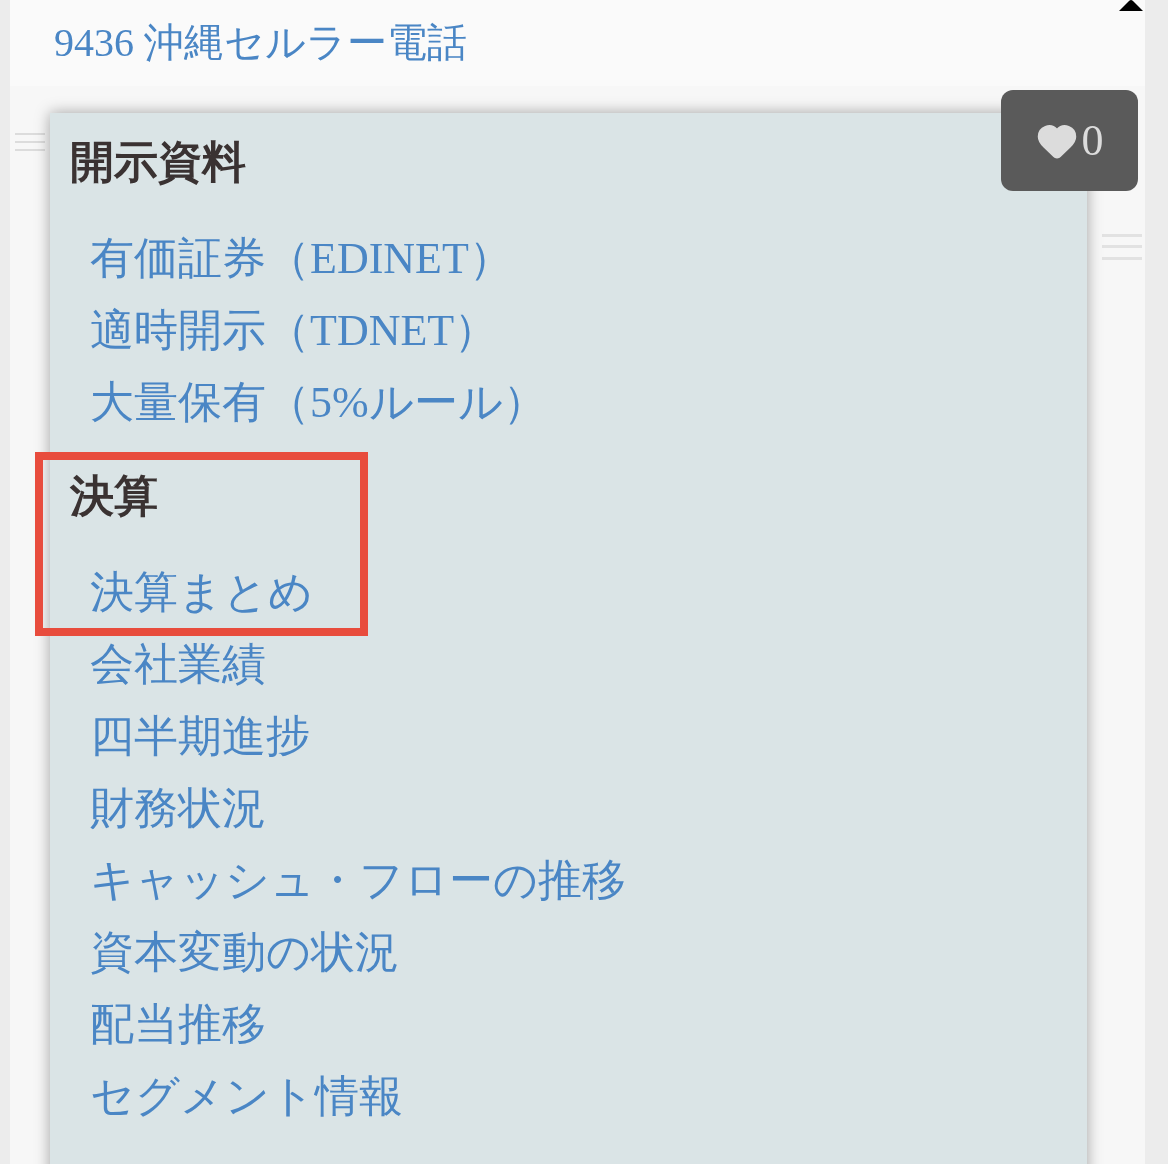 This screenshot has height=1164, width=1168. I want to click on menu-link: キャッシュ・フローの推移, so click(338, 881).